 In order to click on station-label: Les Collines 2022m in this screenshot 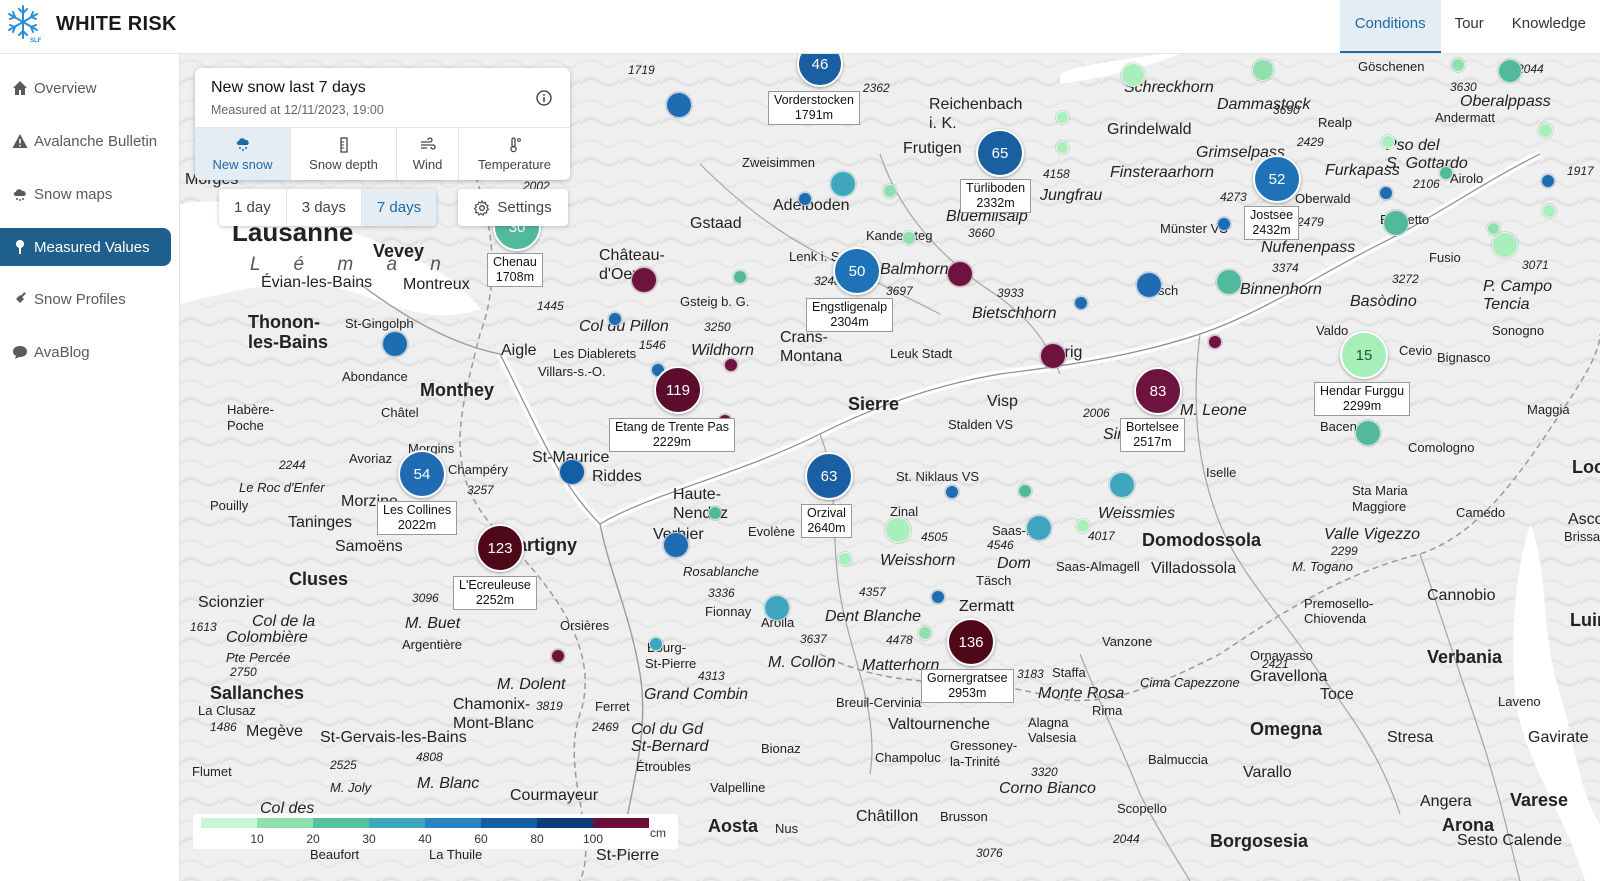, I will do `click(417, 518)`.